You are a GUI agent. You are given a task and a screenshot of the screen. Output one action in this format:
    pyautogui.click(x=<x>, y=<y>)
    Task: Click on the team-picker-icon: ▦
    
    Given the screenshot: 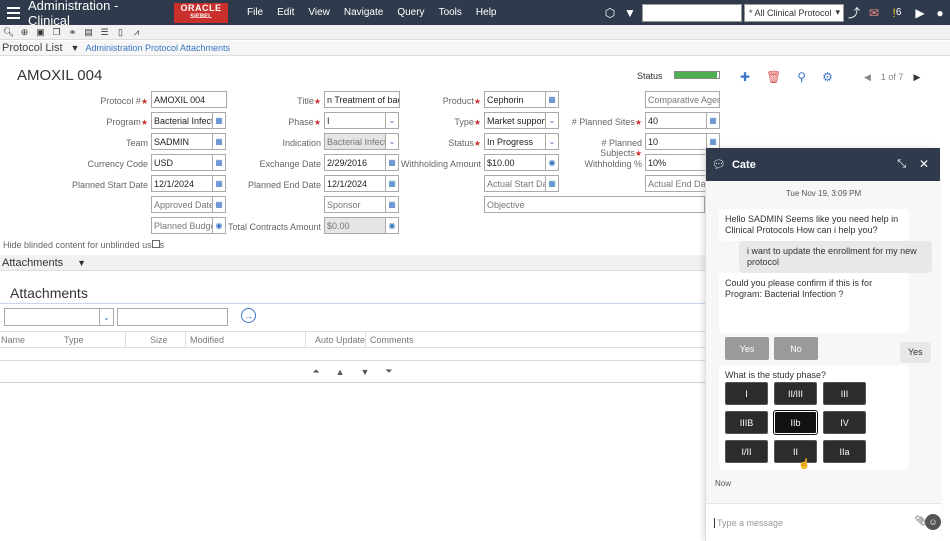 What is the action you would take?
    pyautogui.click(x=219, y=141)
    